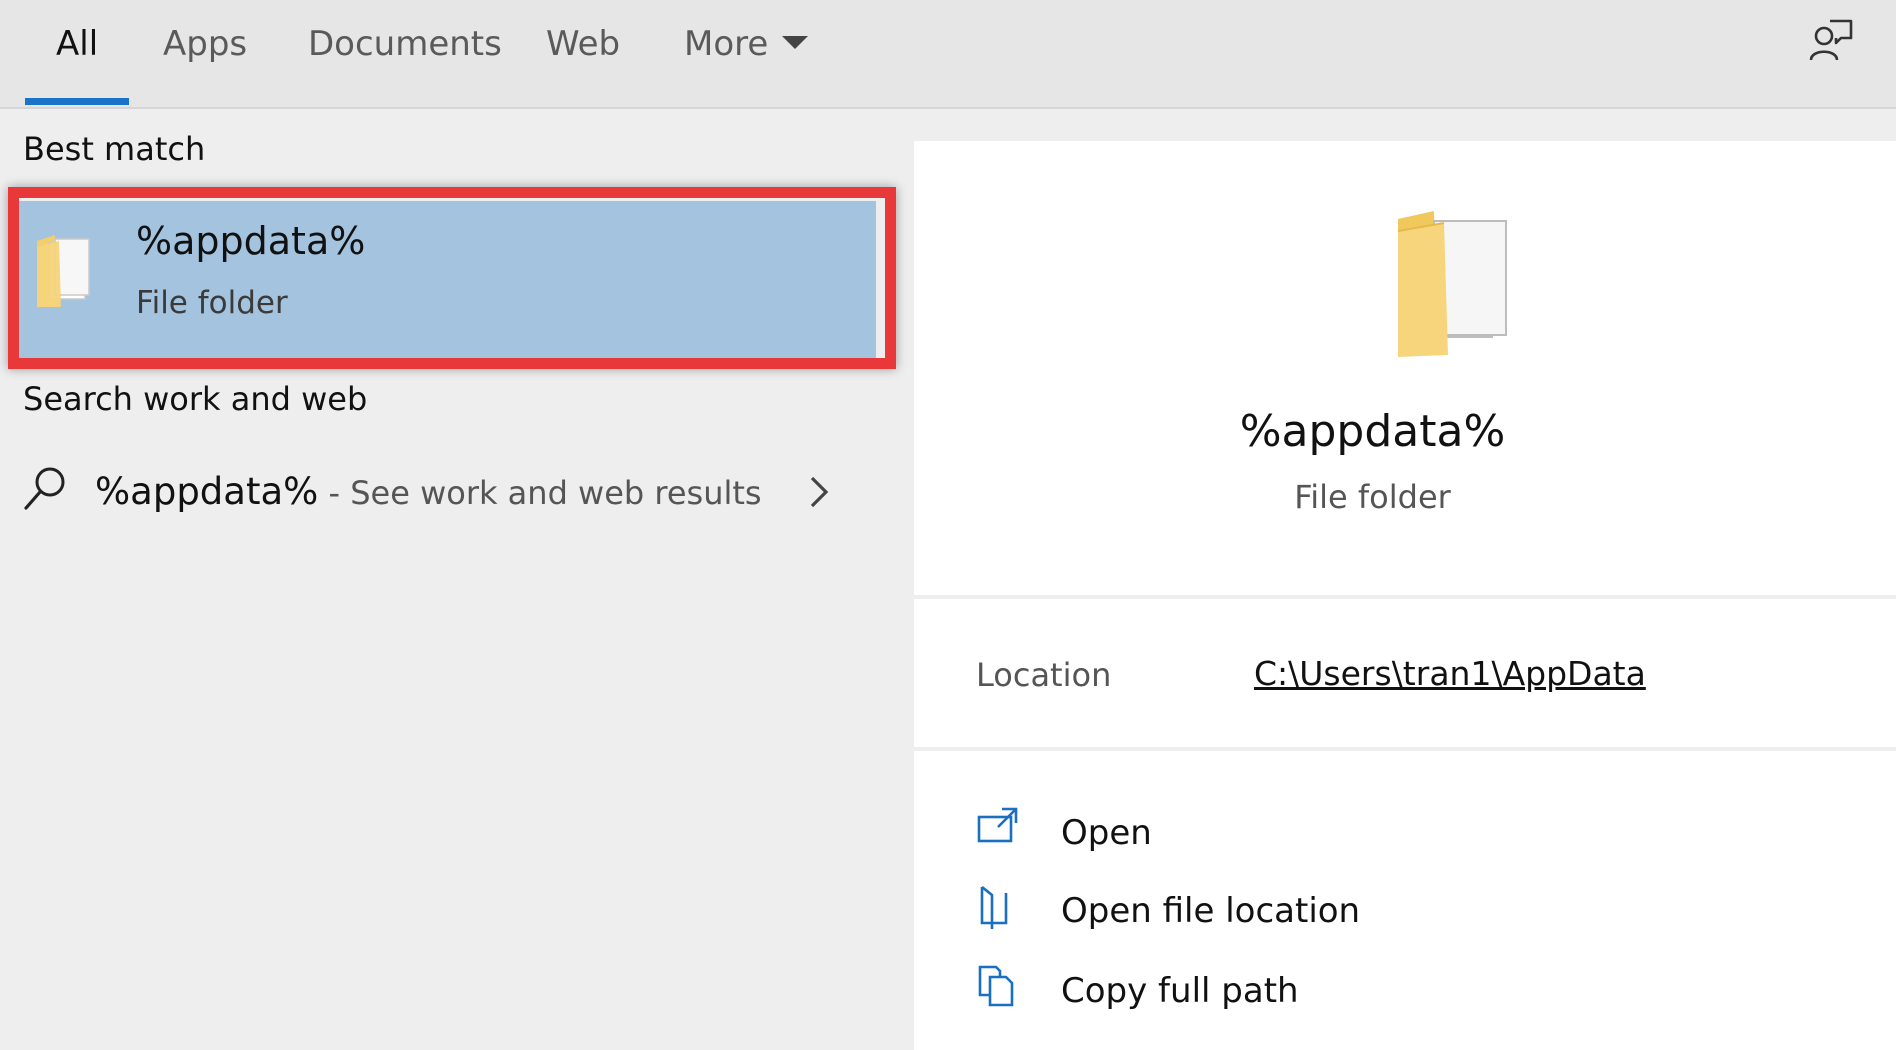 The height and width of the screenshot is (1050, 1896). Describe the element at coordinates (77, 44) in the screenshot. I see `tab-all: All` at that location.